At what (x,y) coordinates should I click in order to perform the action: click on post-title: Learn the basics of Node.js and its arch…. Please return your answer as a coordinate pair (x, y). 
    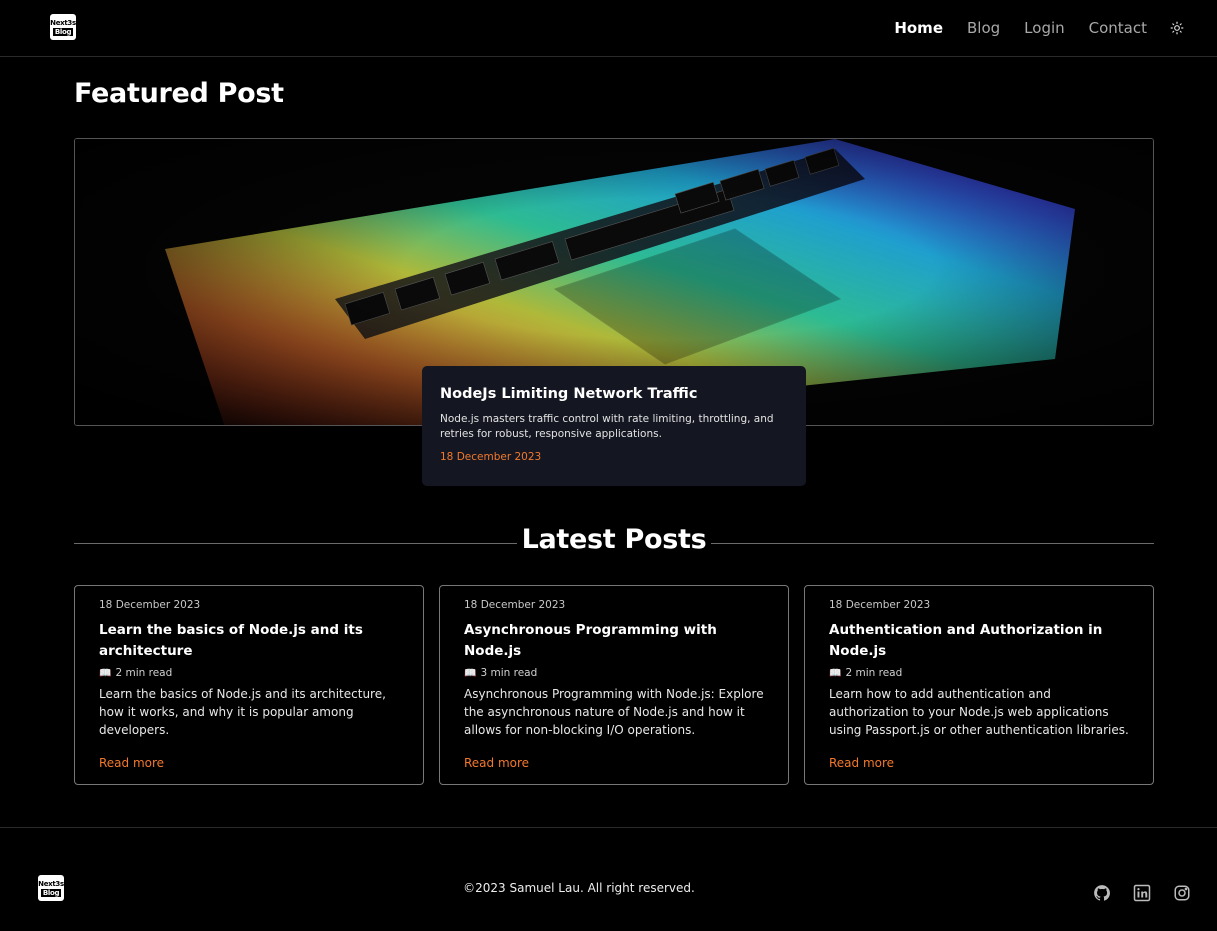
    Looking at the image, I should click on (249, 641).